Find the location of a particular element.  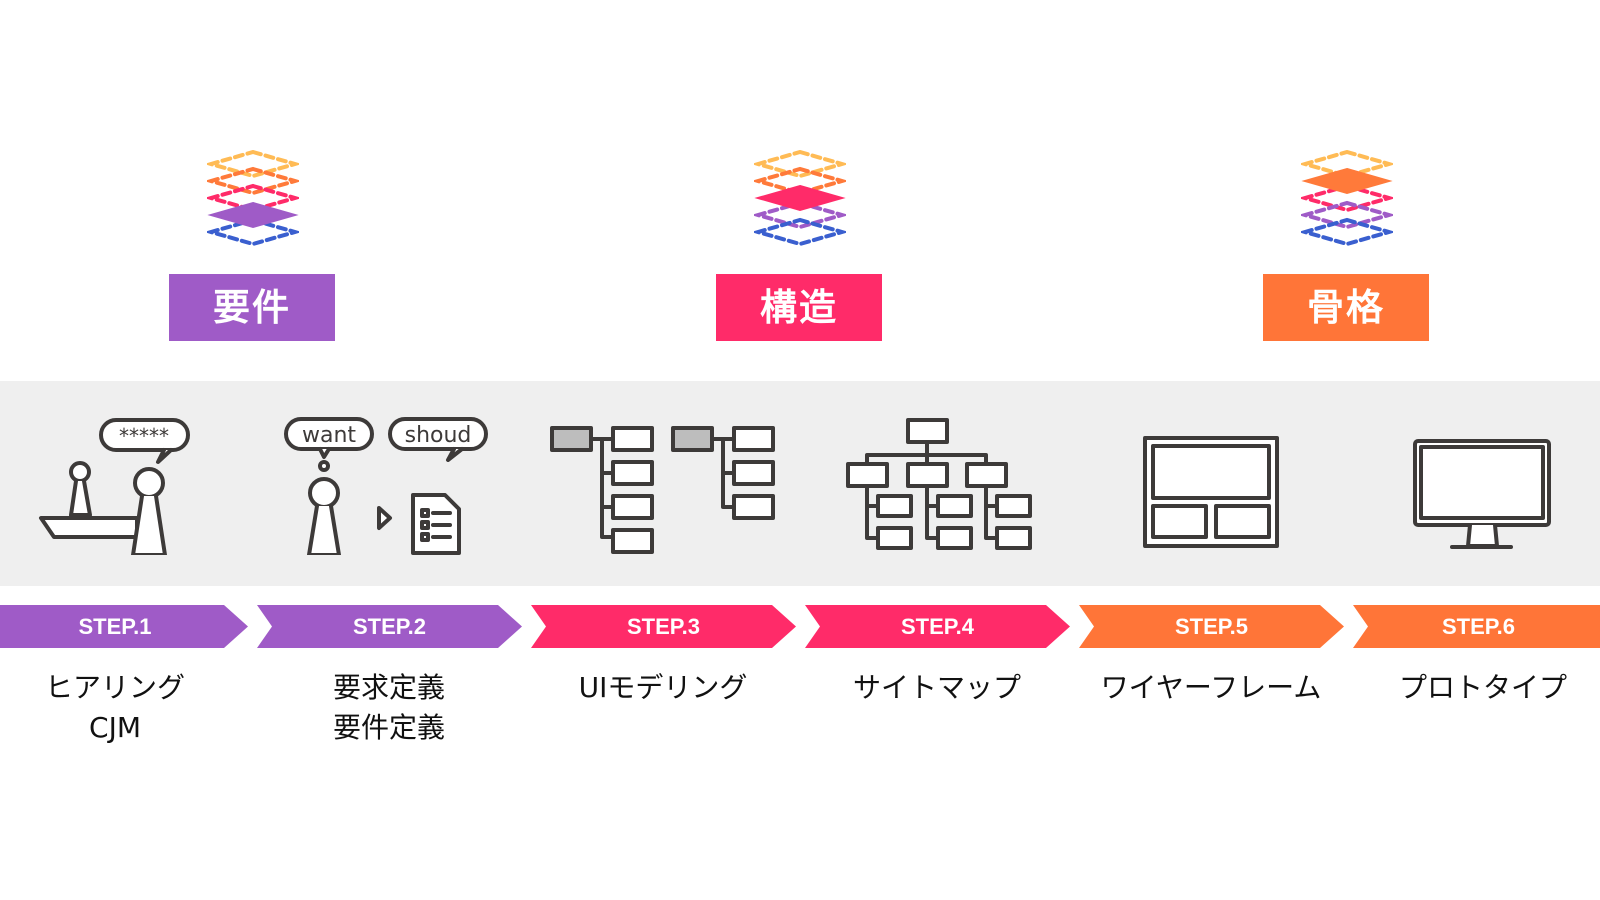

step-1-caption-line-2: CJM is located at coordinates (115, 727).